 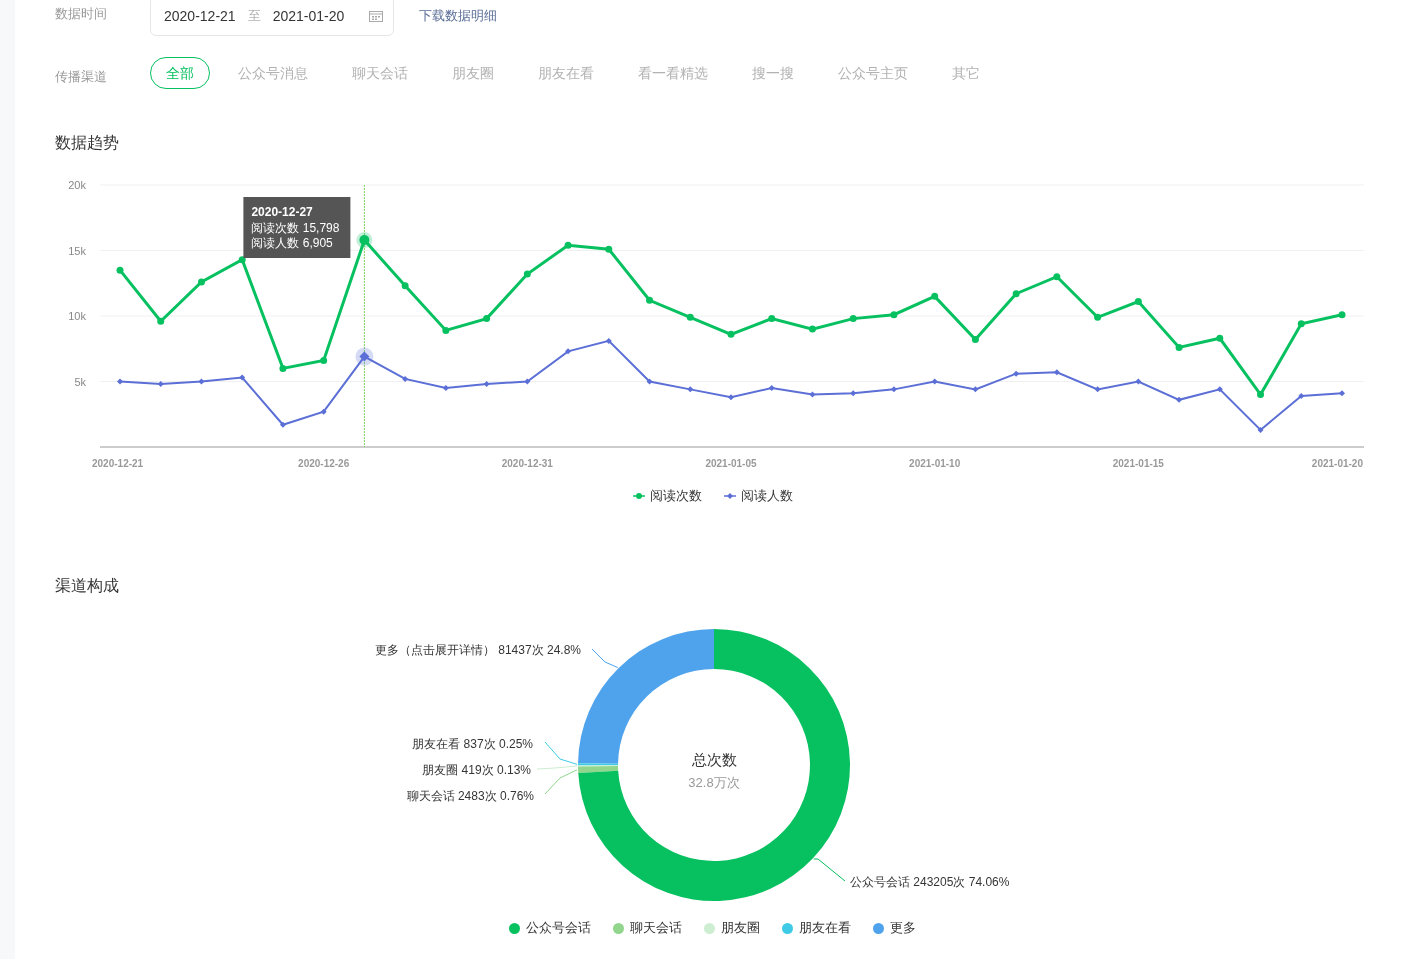 I want to click on axis-label: 10k, so click(x=77, y=316).